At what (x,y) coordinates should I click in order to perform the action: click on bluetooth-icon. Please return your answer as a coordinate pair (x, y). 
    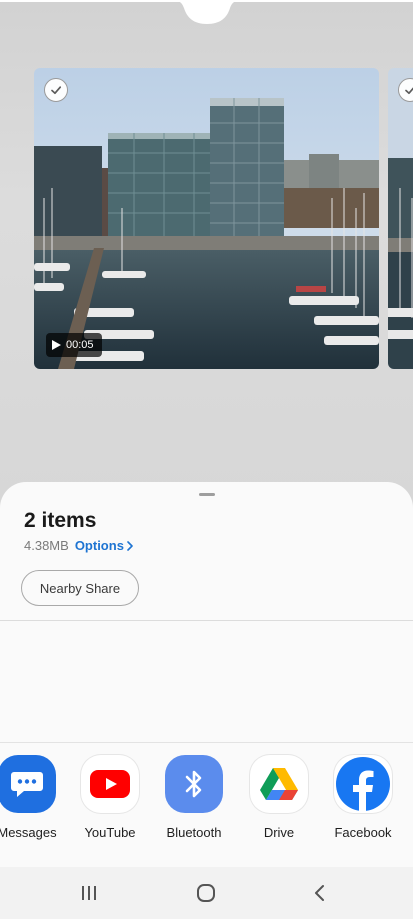
    Looking at the image, I should click on (194, 784).